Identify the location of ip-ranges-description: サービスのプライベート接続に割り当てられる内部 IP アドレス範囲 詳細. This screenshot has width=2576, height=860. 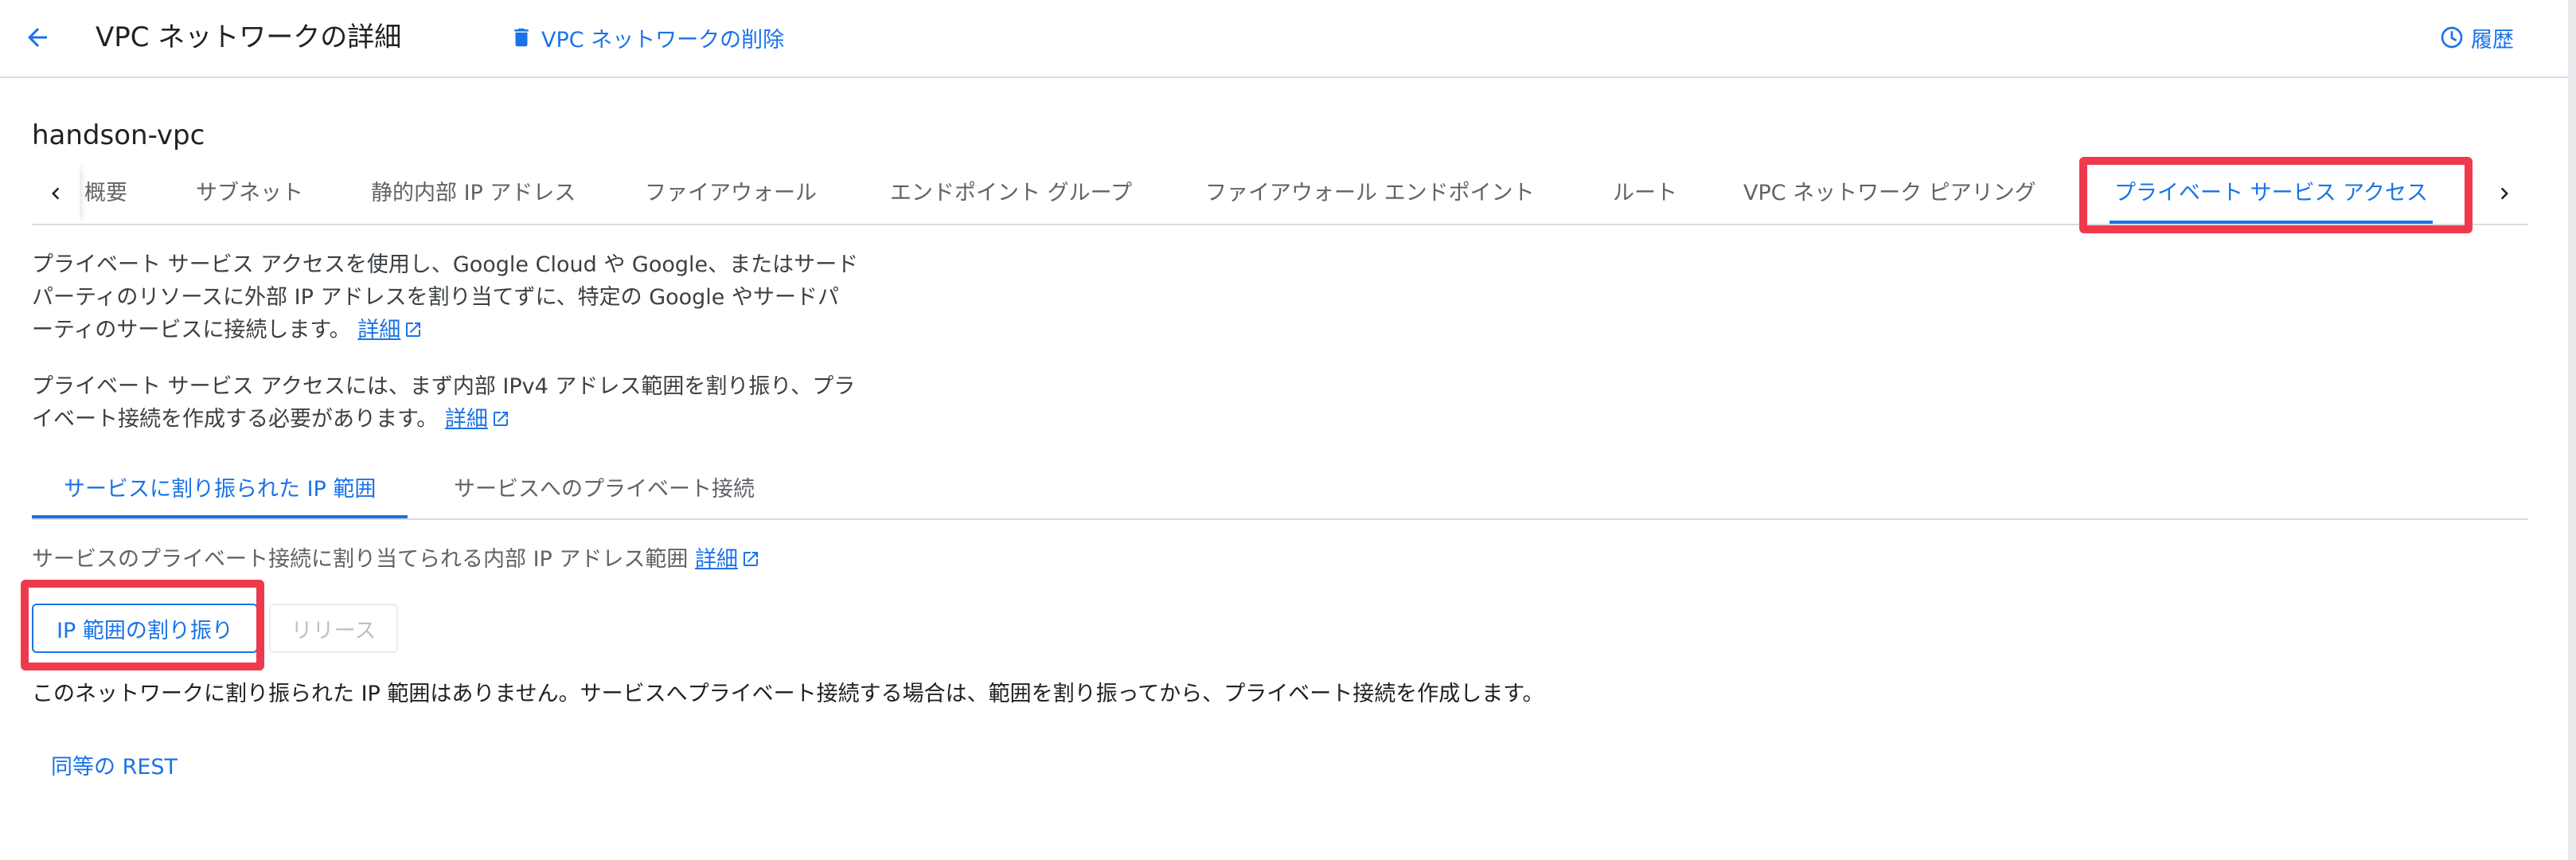
(396, 560).